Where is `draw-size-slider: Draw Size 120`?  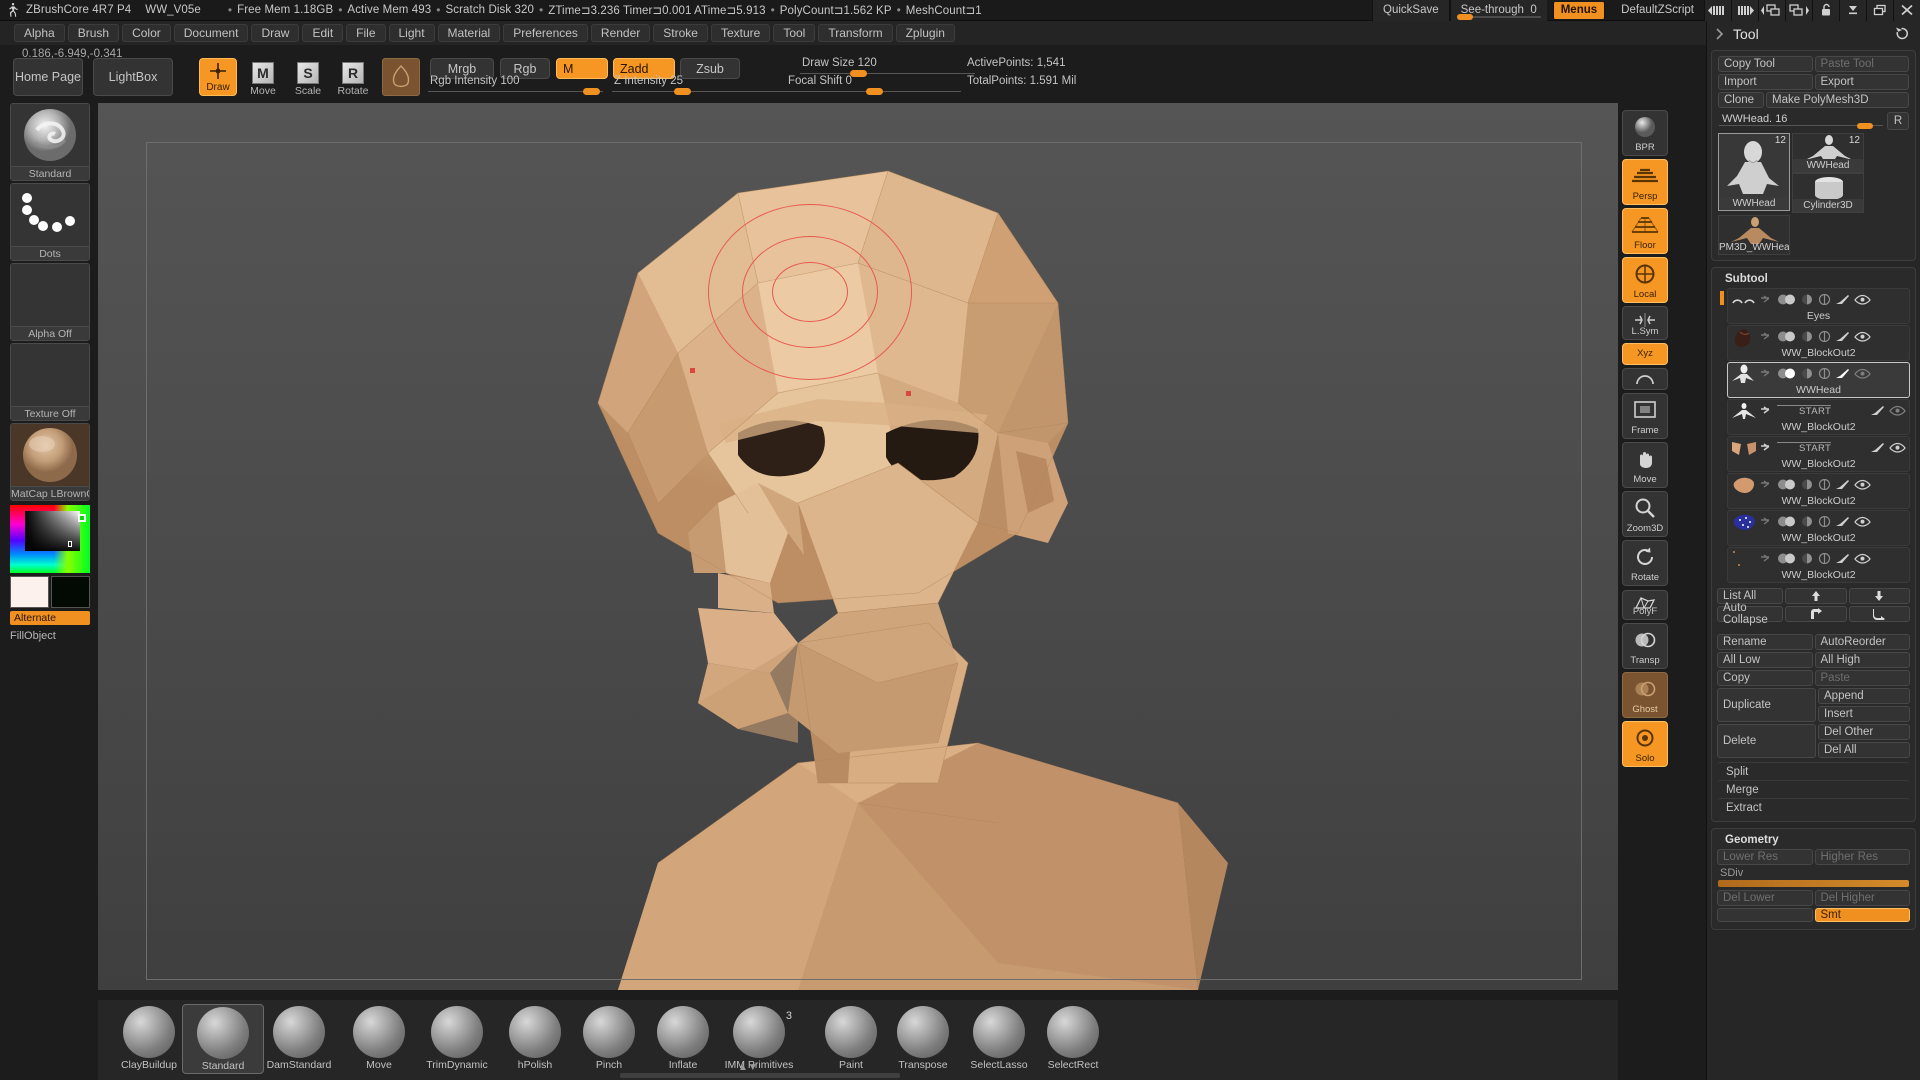 draw-size-slider: Draw Size 120 is located at coordinates (887, 67).